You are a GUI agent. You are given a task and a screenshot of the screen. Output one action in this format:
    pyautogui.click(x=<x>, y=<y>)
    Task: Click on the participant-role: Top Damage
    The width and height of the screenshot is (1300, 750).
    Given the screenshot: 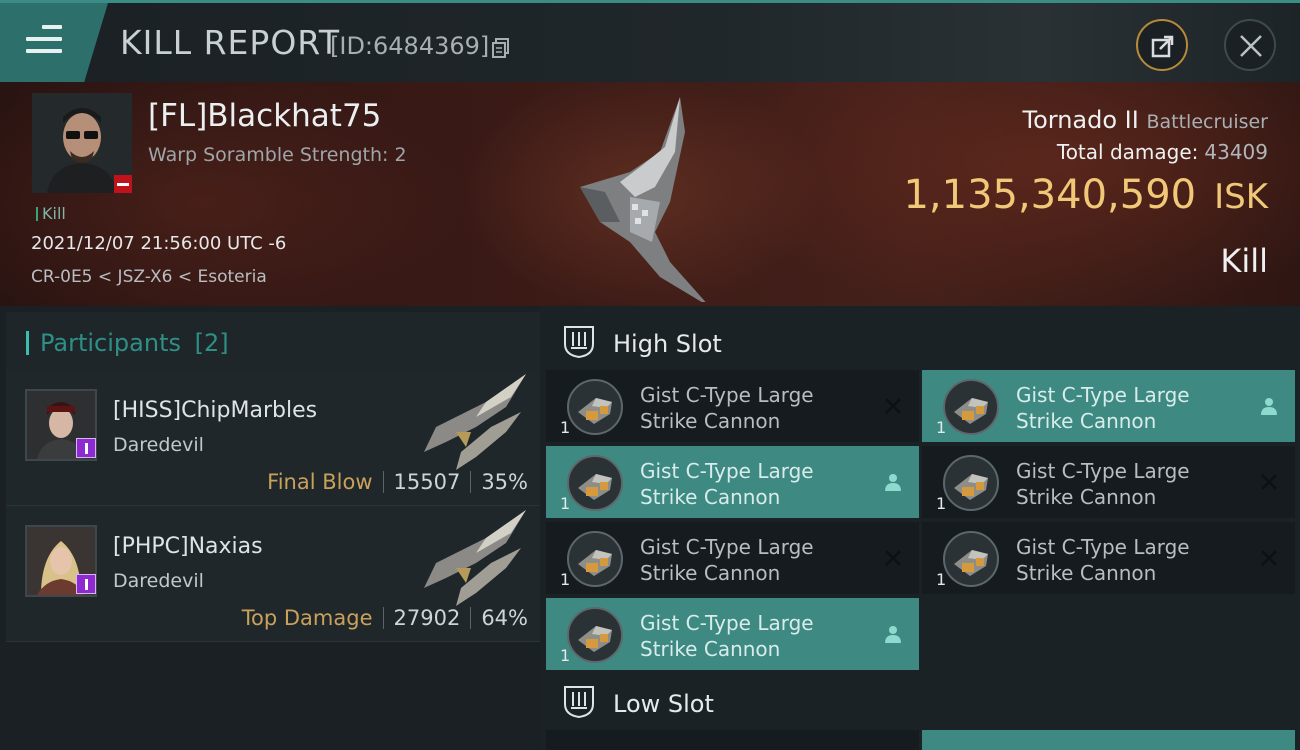 What is the action you would take?
    pyautogui.click(x=307, y=618)
    